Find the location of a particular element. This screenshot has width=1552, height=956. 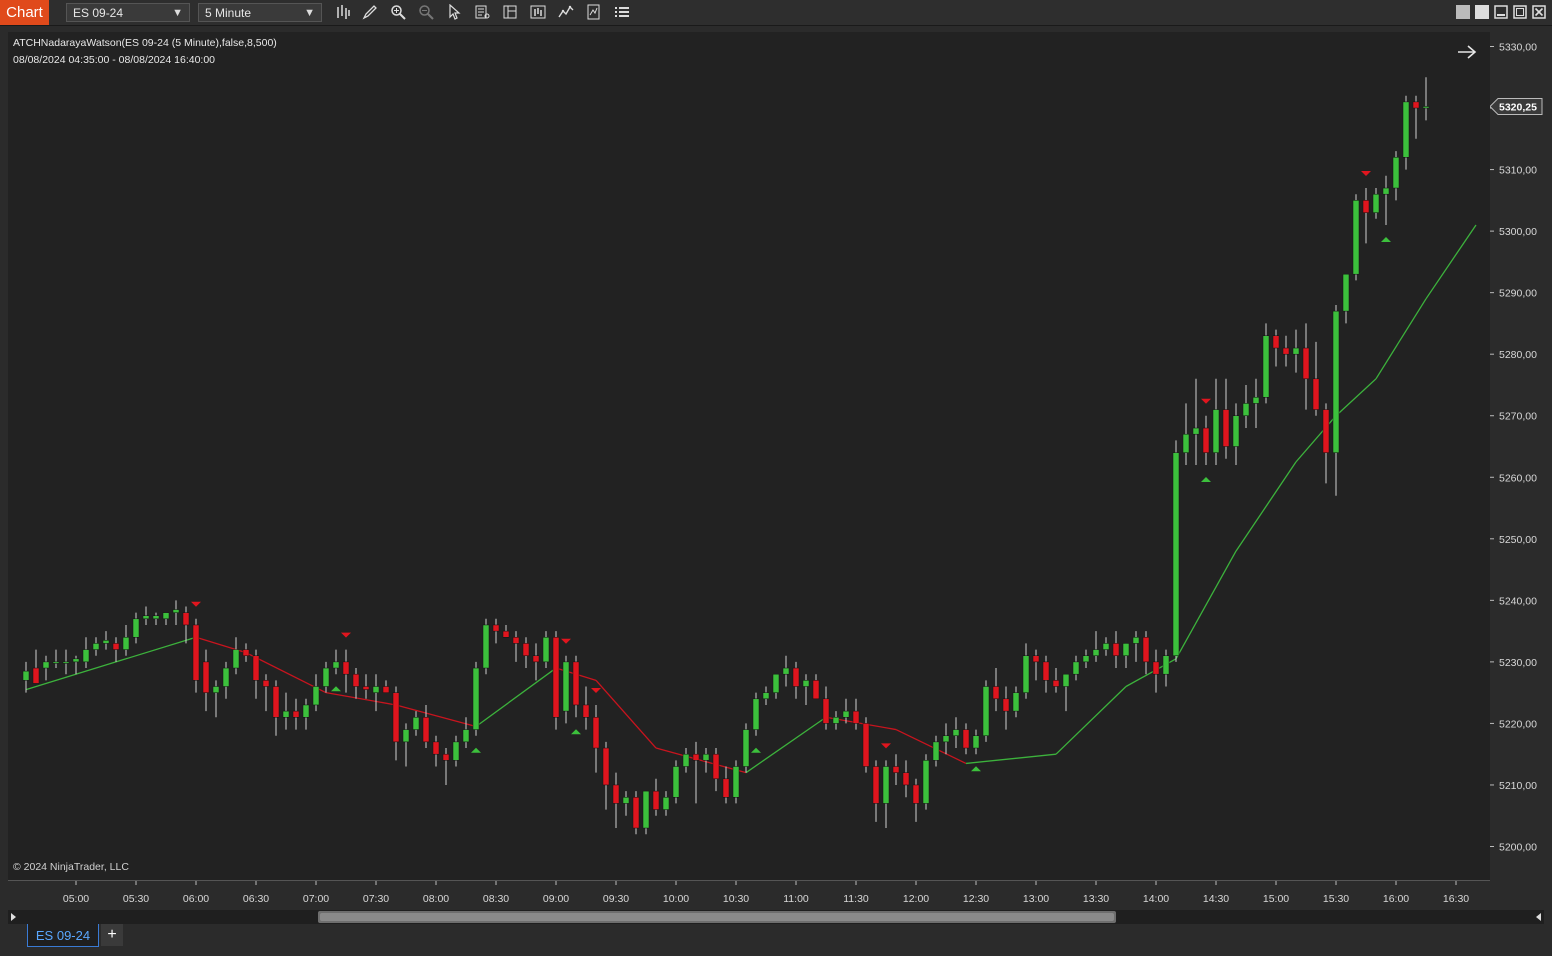

chart-trader-icon is located at coordinates (538, 12).